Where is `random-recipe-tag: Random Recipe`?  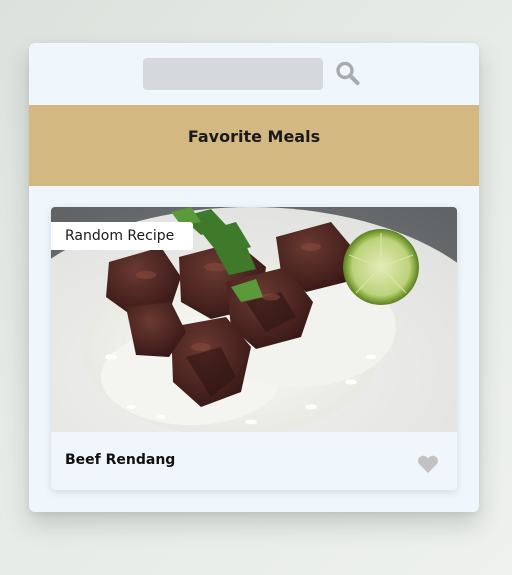 random-recipe-tag: Random Recipe is located at coordinates (122, 236).